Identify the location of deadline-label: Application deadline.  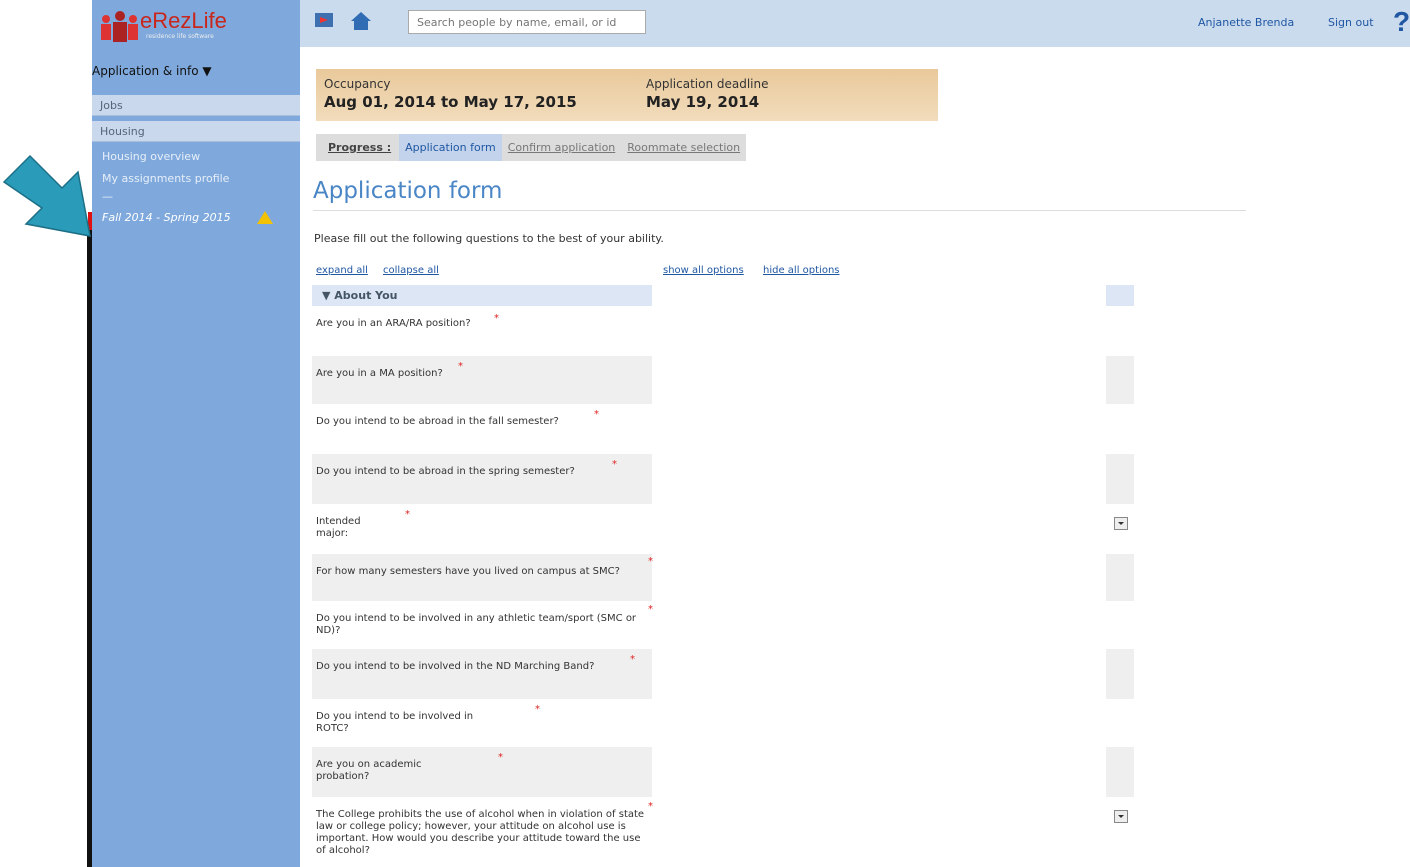
(707, 84).